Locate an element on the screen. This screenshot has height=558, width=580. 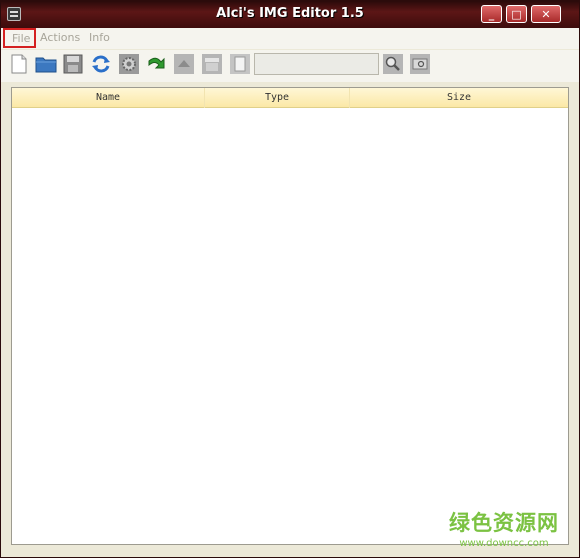
search-input is located at coordinates (316, 64).